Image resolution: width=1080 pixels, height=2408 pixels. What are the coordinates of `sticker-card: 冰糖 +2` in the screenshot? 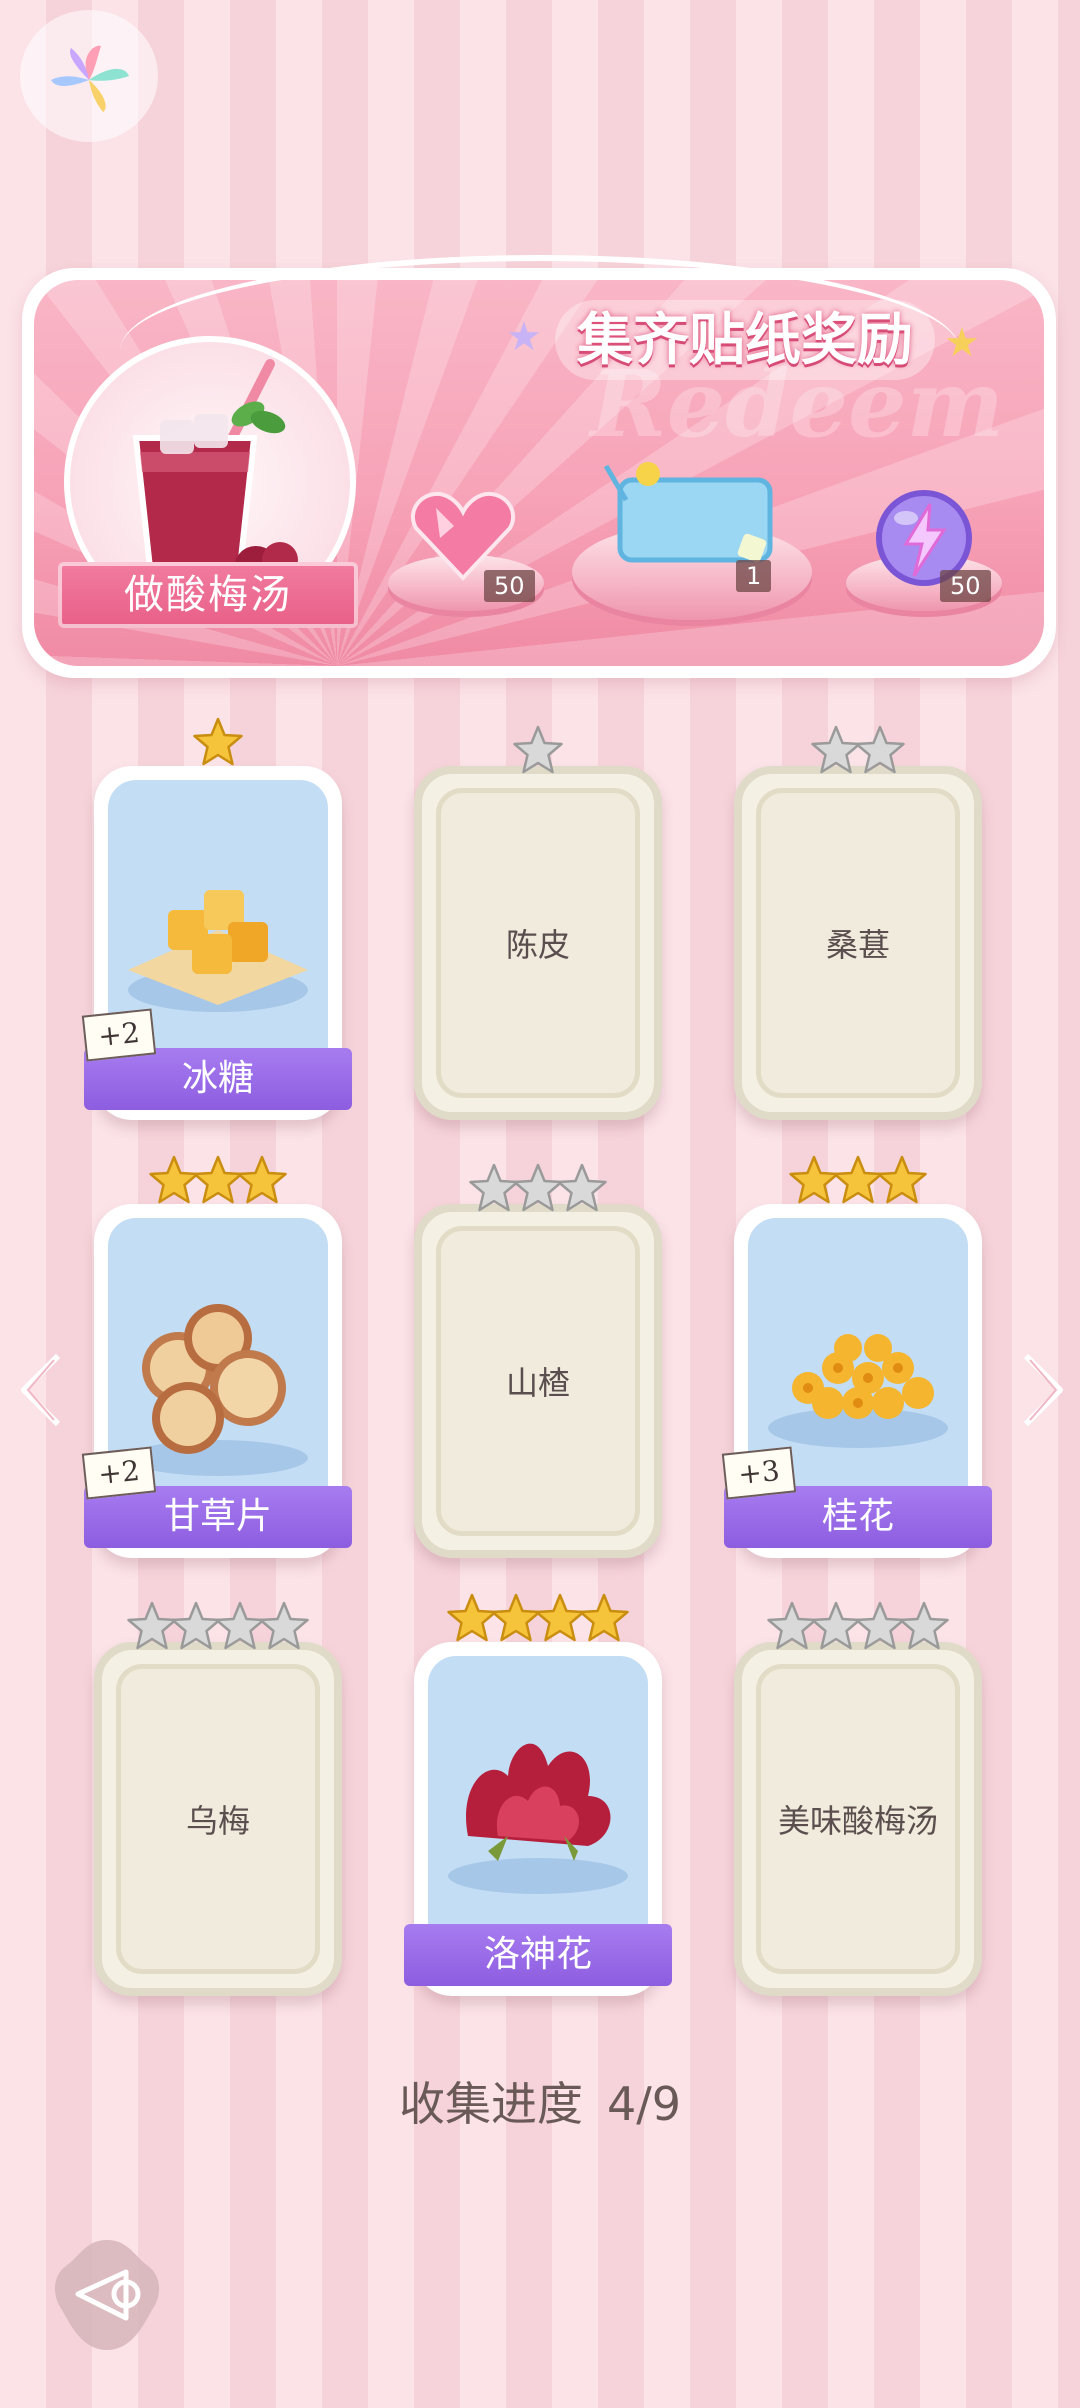 It's located at (216, 918).